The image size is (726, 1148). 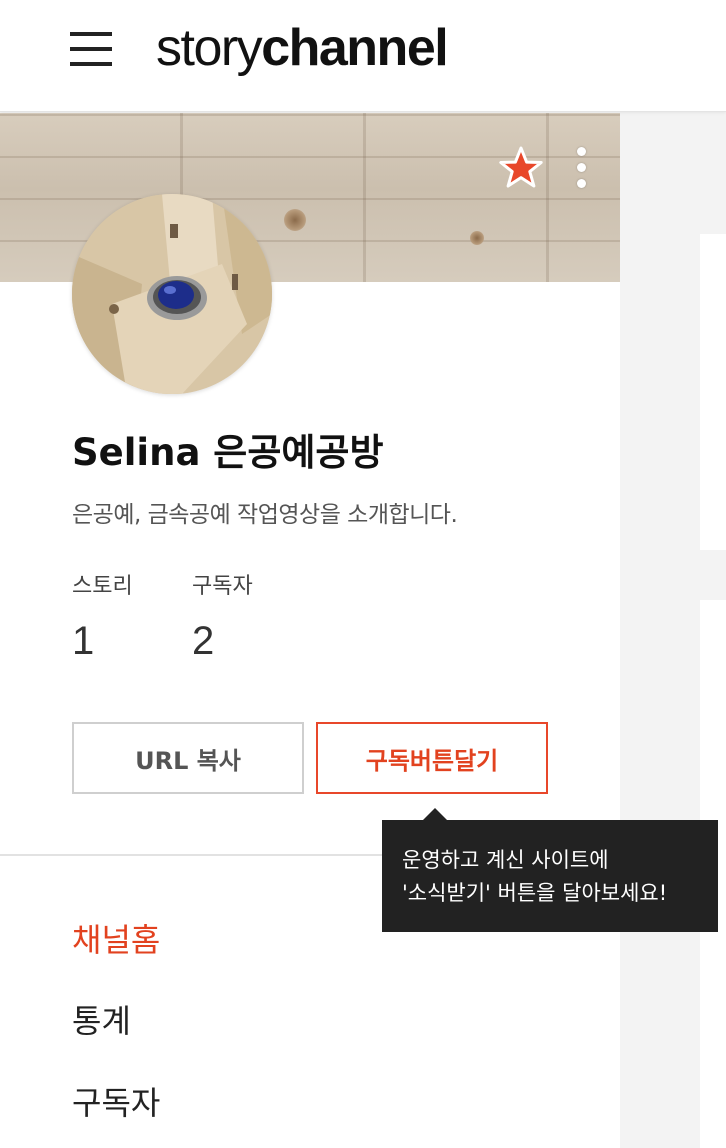 What do you see at coordinates (209, 48) in the screenshot?
I see `logo-story-text: story` at bounding box center [209, 48].